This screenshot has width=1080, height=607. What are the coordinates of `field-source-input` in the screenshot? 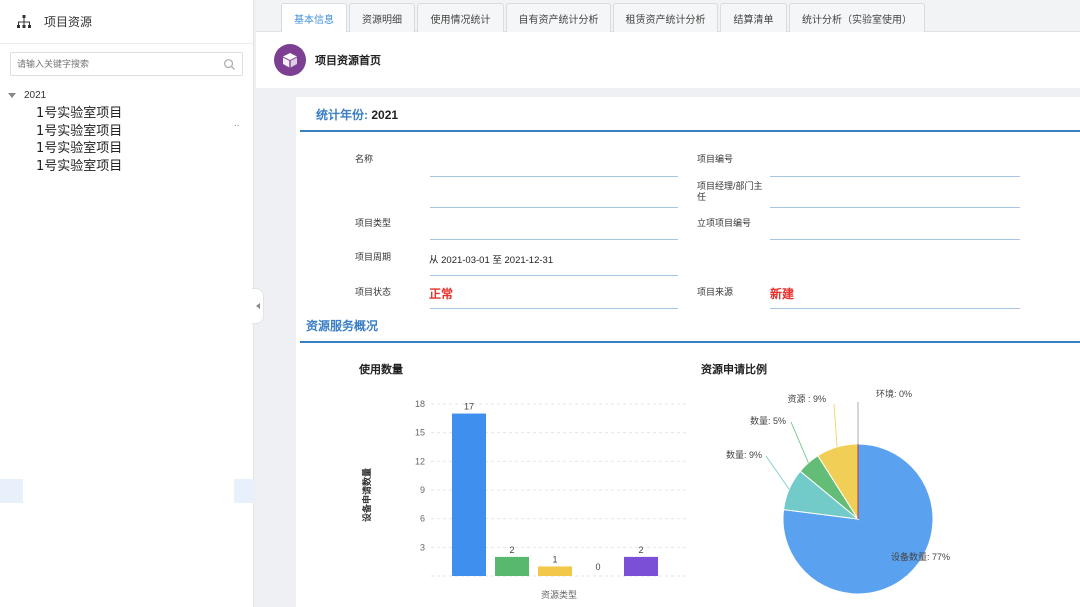 It's located at (895, 308).